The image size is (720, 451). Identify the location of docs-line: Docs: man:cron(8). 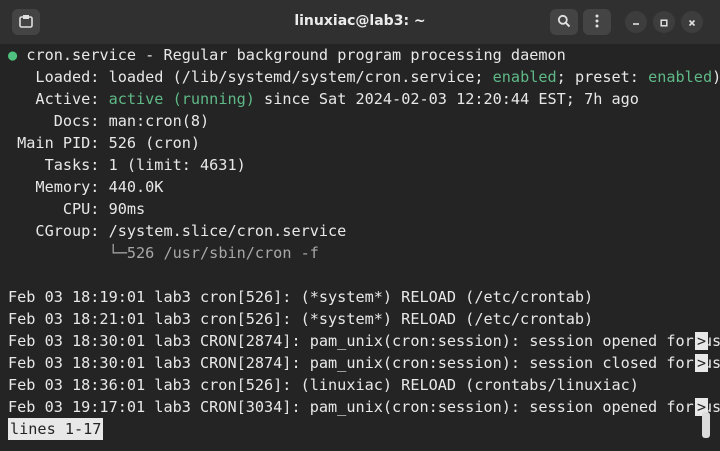
(109, 121).